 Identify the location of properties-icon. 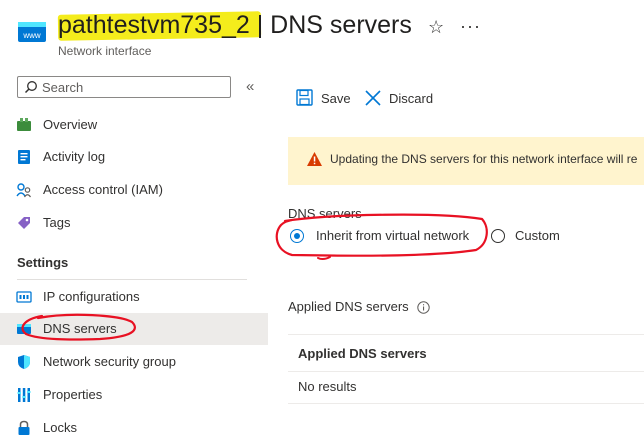
(24, 395).